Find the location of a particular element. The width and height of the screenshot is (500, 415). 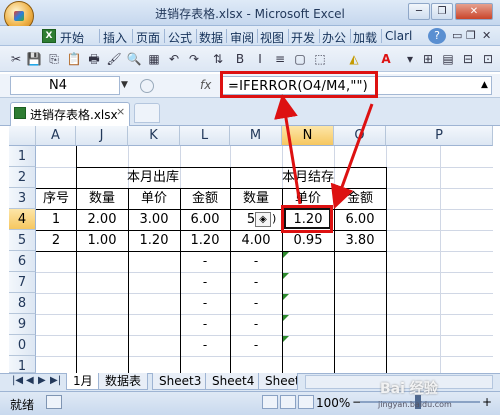

arrow-to-cell is located at coordinates (352, 156).